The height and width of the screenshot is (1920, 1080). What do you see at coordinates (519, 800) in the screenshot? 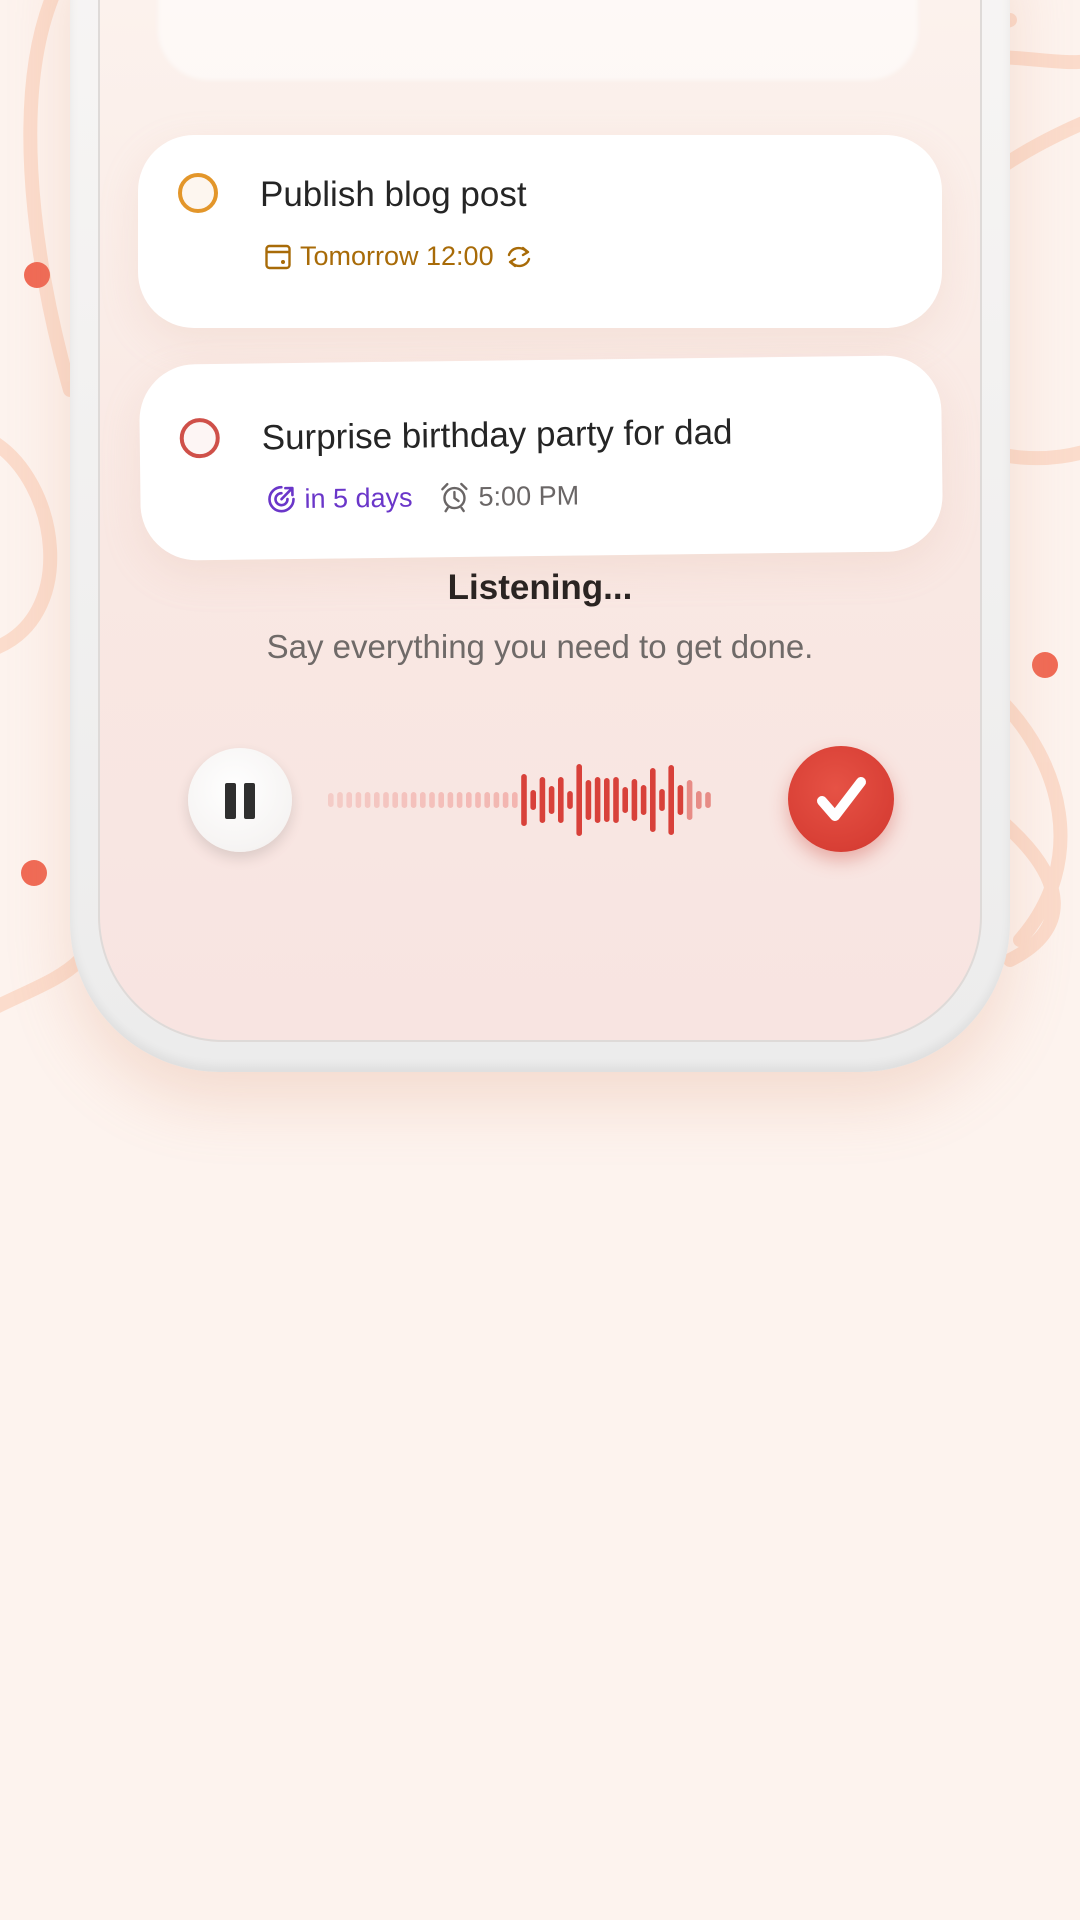
I see `audio-waveform` at bounding box center [519, 800].